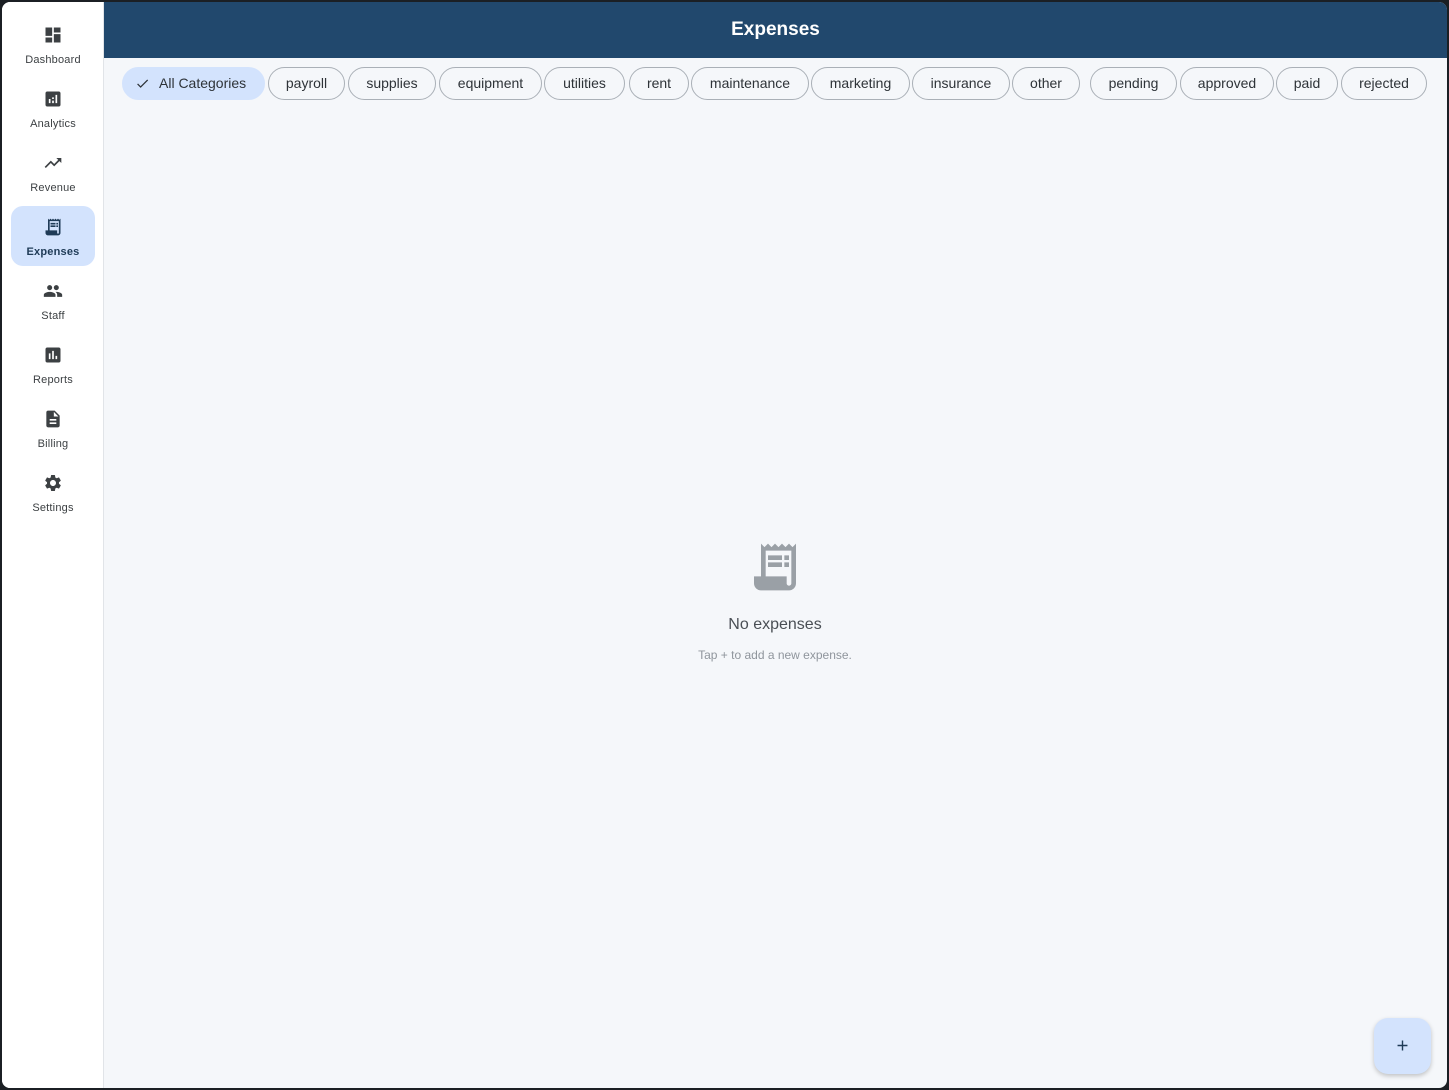  What do you see at coordinates (53, 380) in the screenshot?
I see `rail-item-label: Reports` at bounding box center [53, 380].